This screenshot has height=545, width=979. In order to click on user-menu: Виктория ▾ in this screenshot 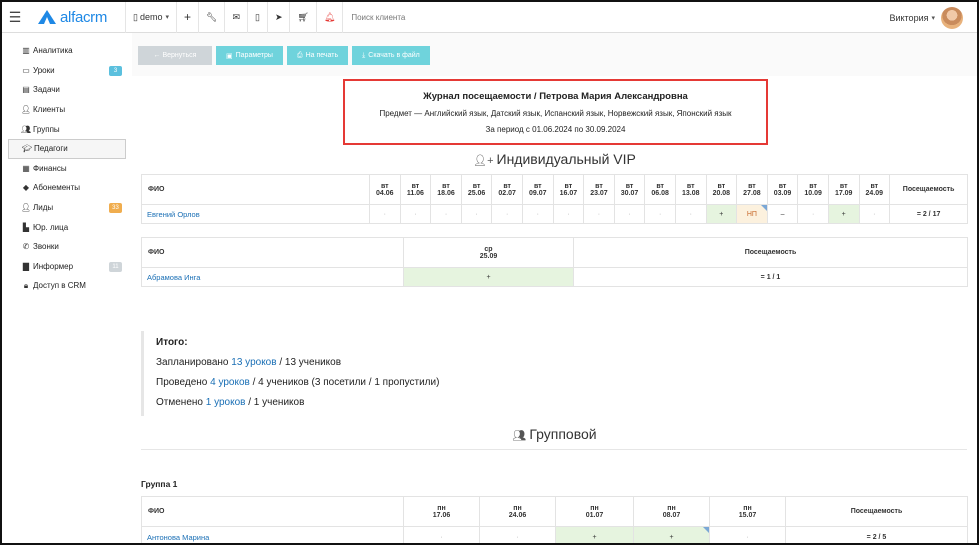, I will do `click(926, 17)`.